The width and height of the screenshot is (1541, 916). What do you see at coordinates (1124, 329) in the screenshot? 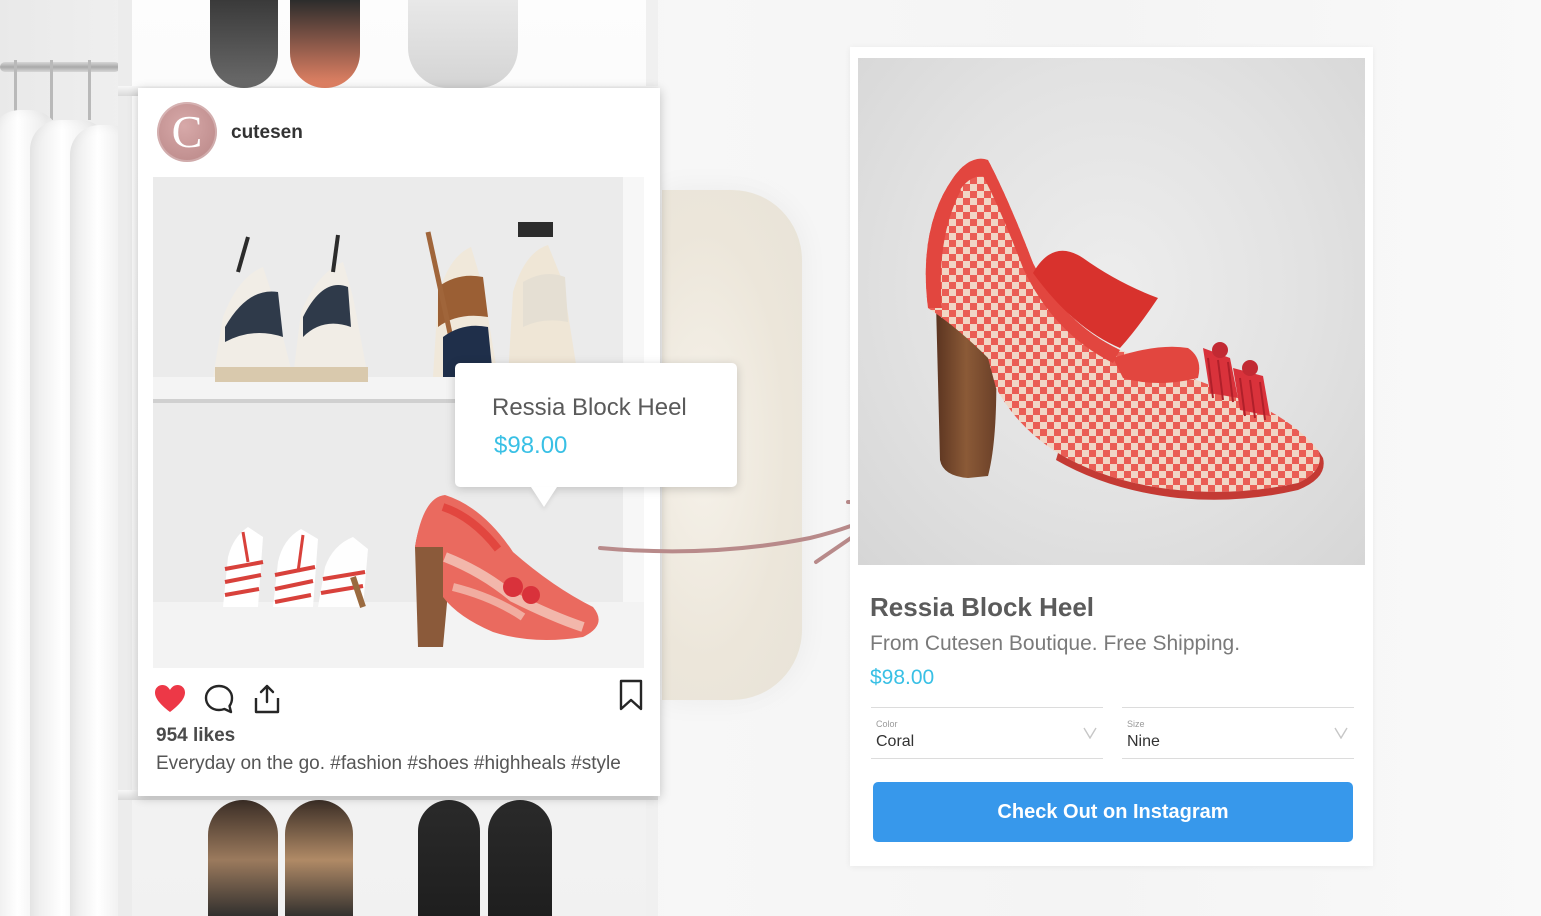
I see `red-loafer-heel-image` at bounding box center [1124, 329].